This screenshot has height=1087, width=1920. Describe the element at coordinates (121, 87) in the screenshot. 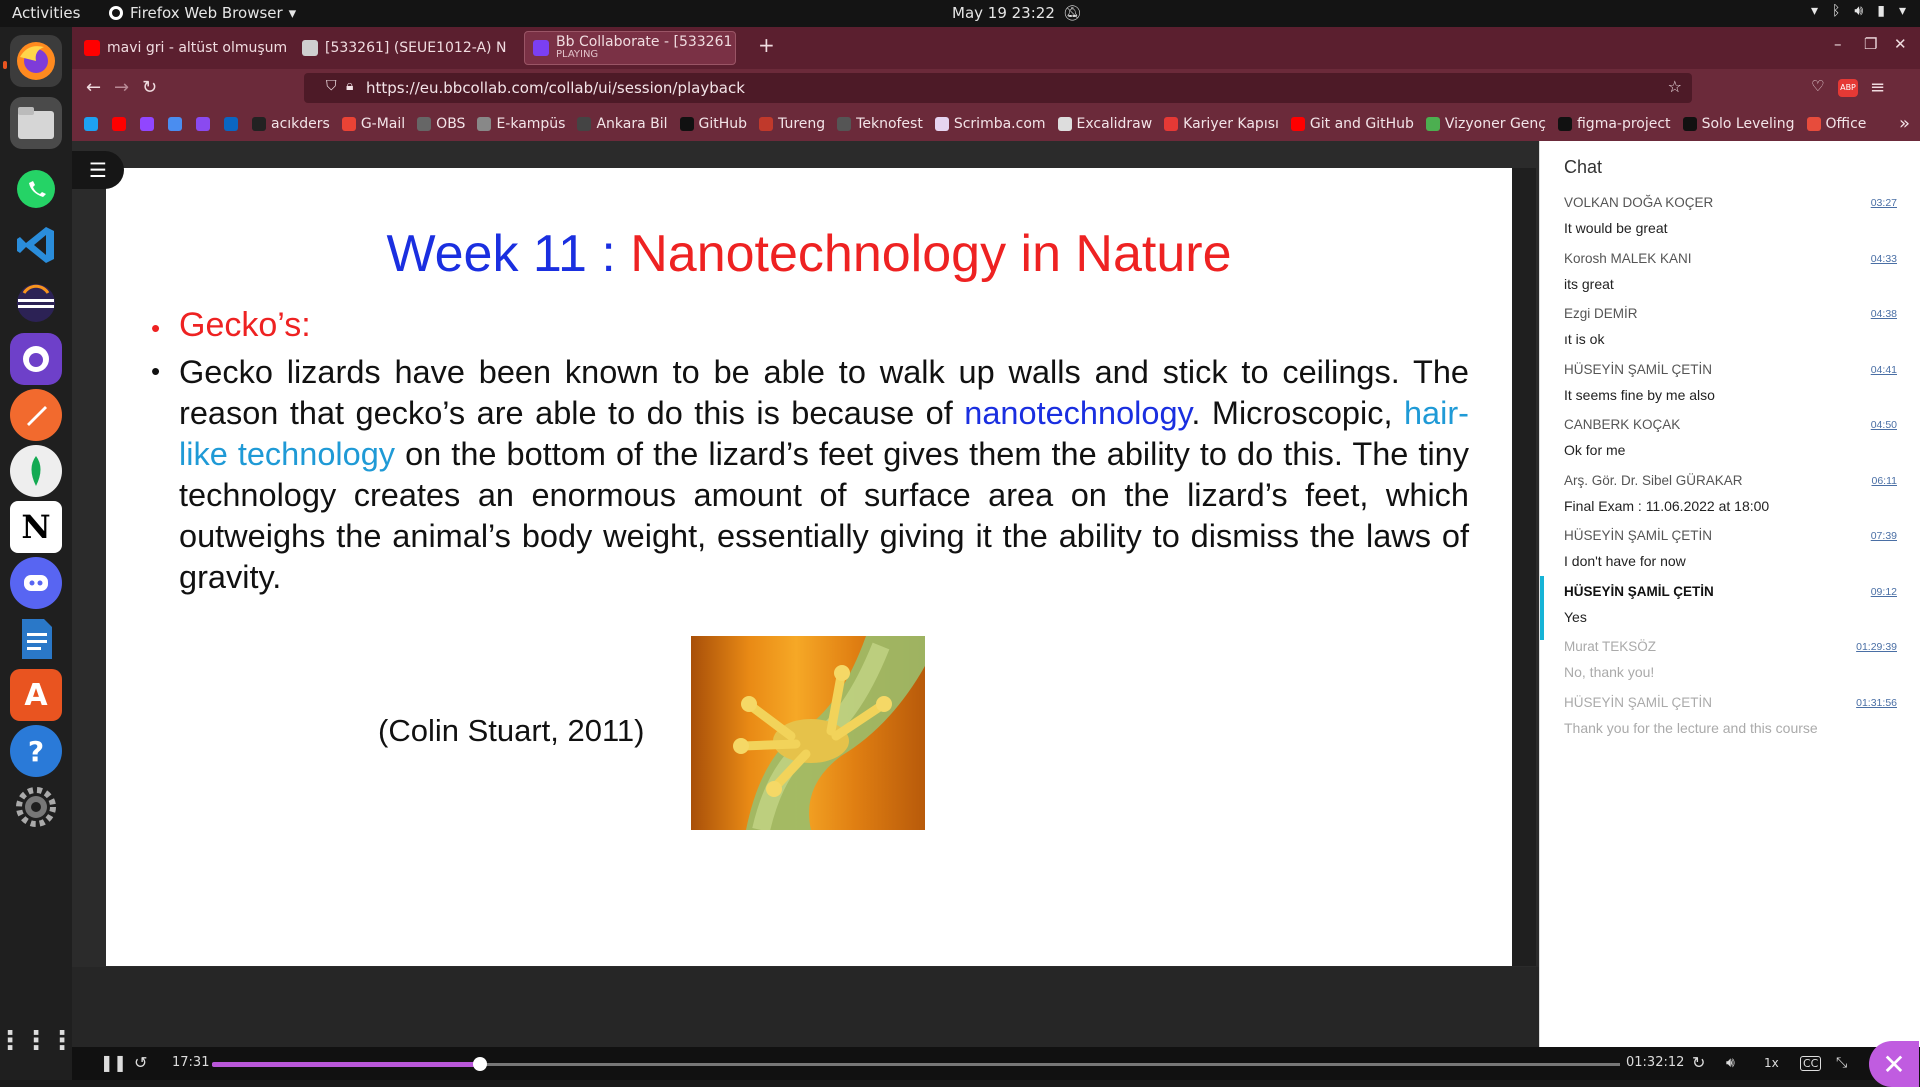

I see `forward-arrow-icon: →` at that location.